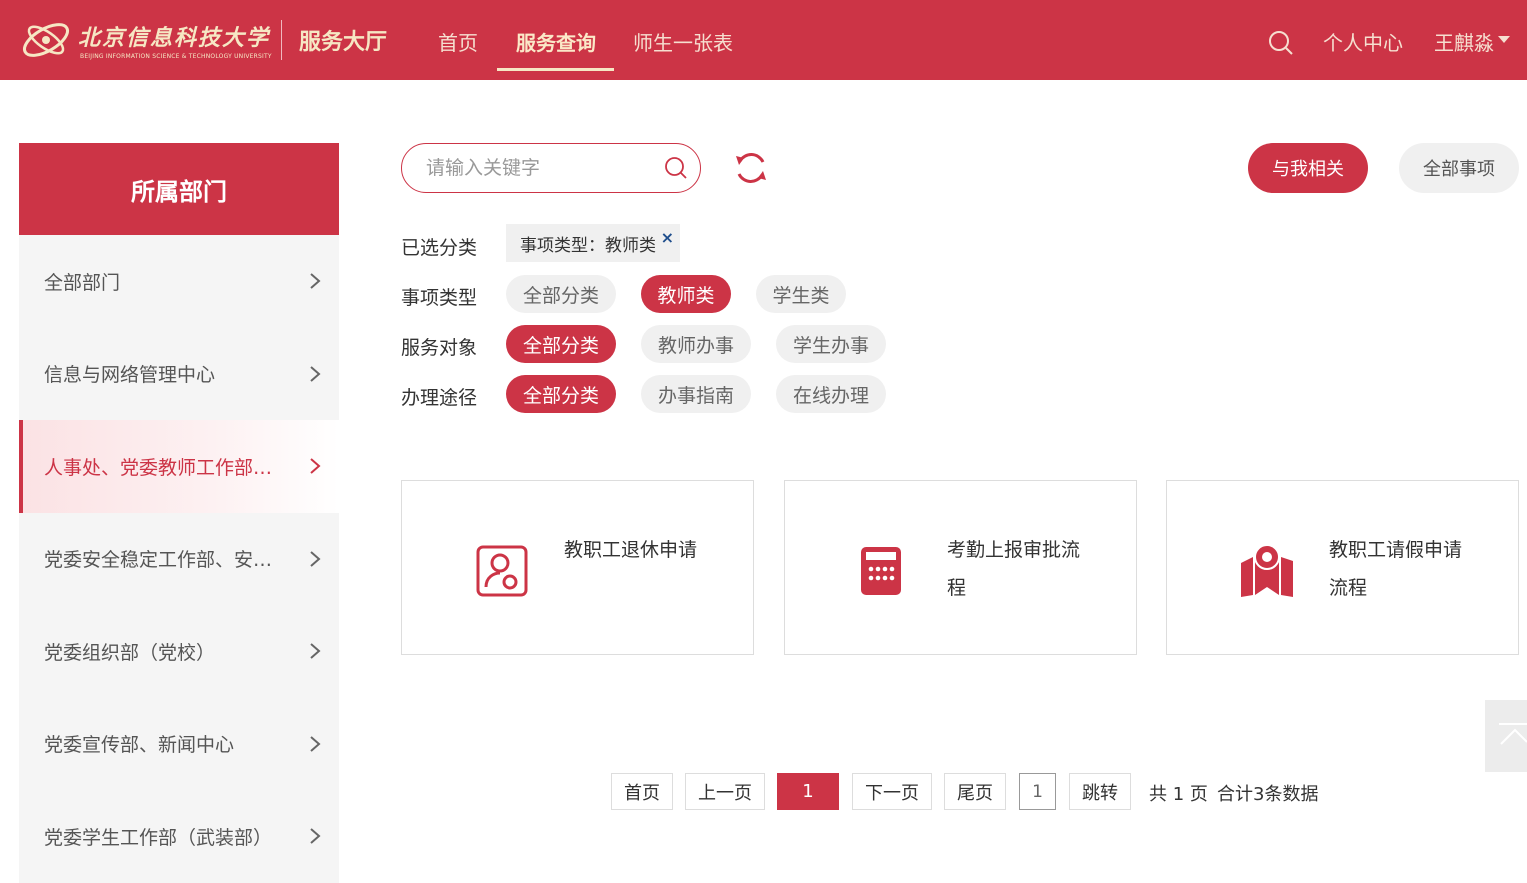  I want to click on sidebar-item-security-dept: 党委安全稳定工作部、安全保卫处, so click(179, 558).